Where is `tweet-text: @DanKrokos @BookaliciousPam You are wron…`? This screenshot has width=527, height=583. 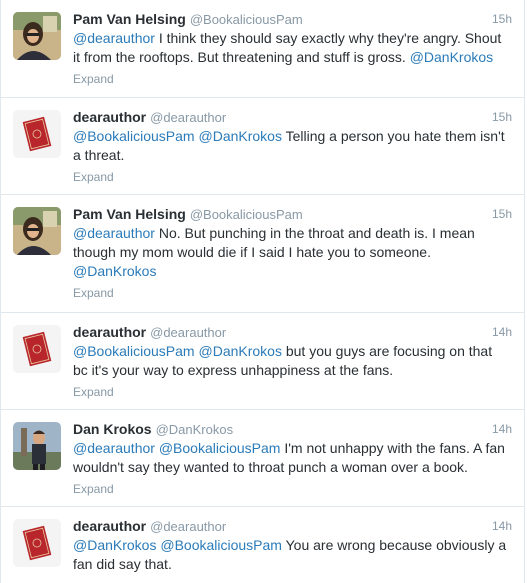
tweet-text: @DanKrokos @BookaliciousPam You are wron… is located at coordinates (292, 555).